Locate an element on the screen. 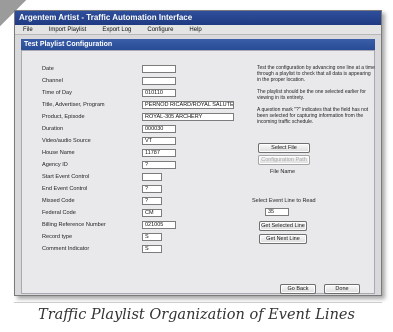 This screenshot has height=332, width=393. time-of-day-input: 010110 is located at coordinates (159, 93).